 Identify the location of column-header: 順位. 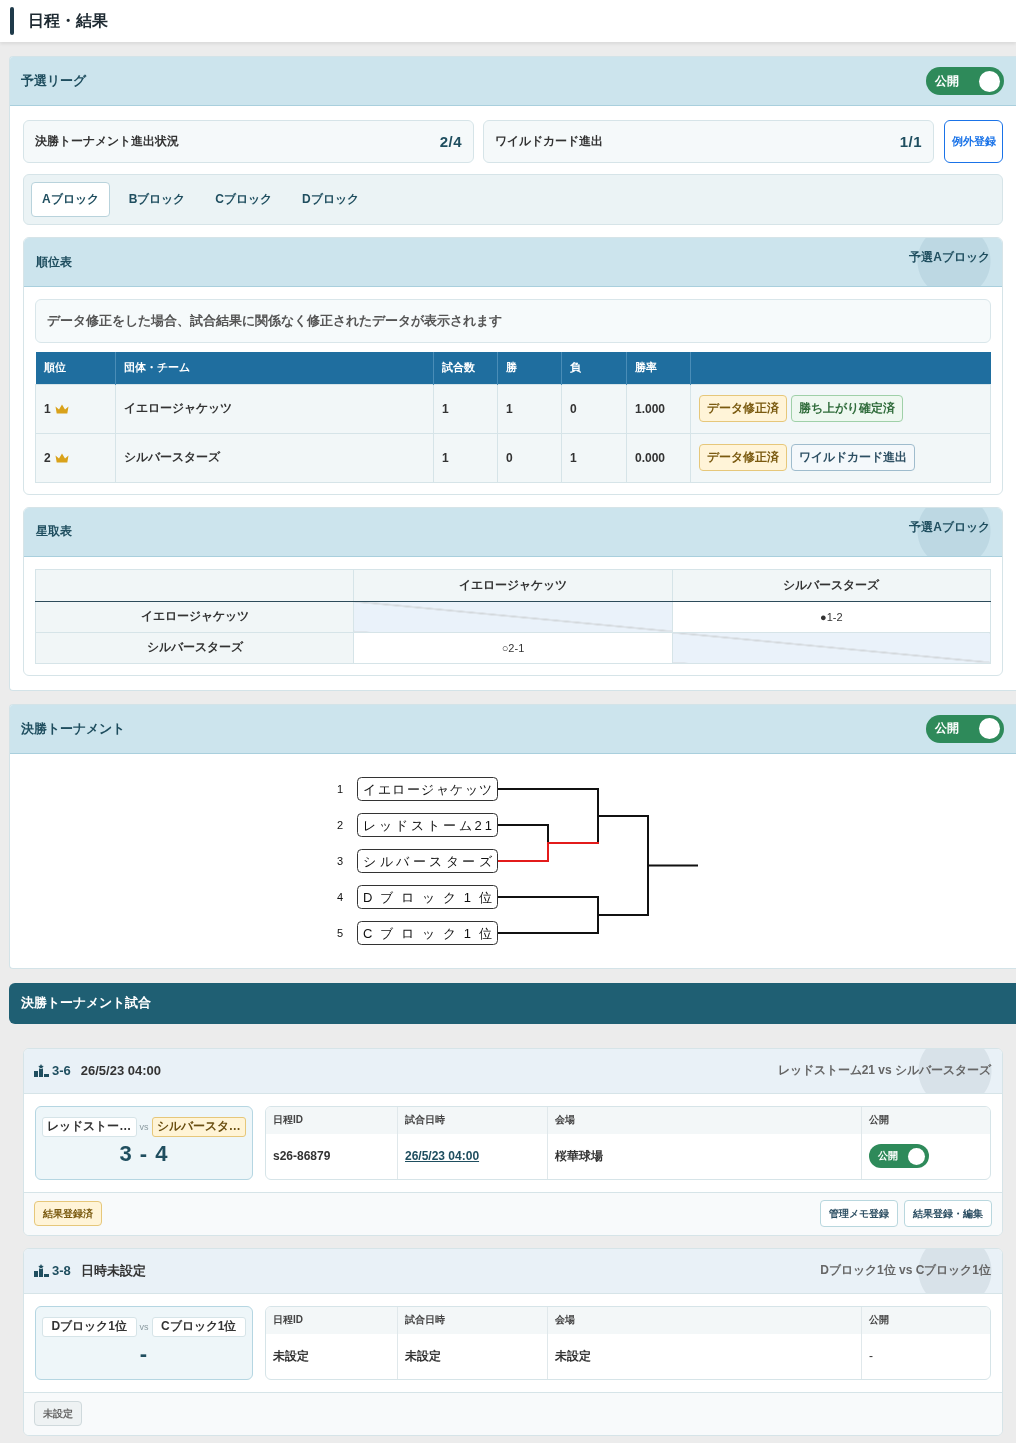
(75, 368).